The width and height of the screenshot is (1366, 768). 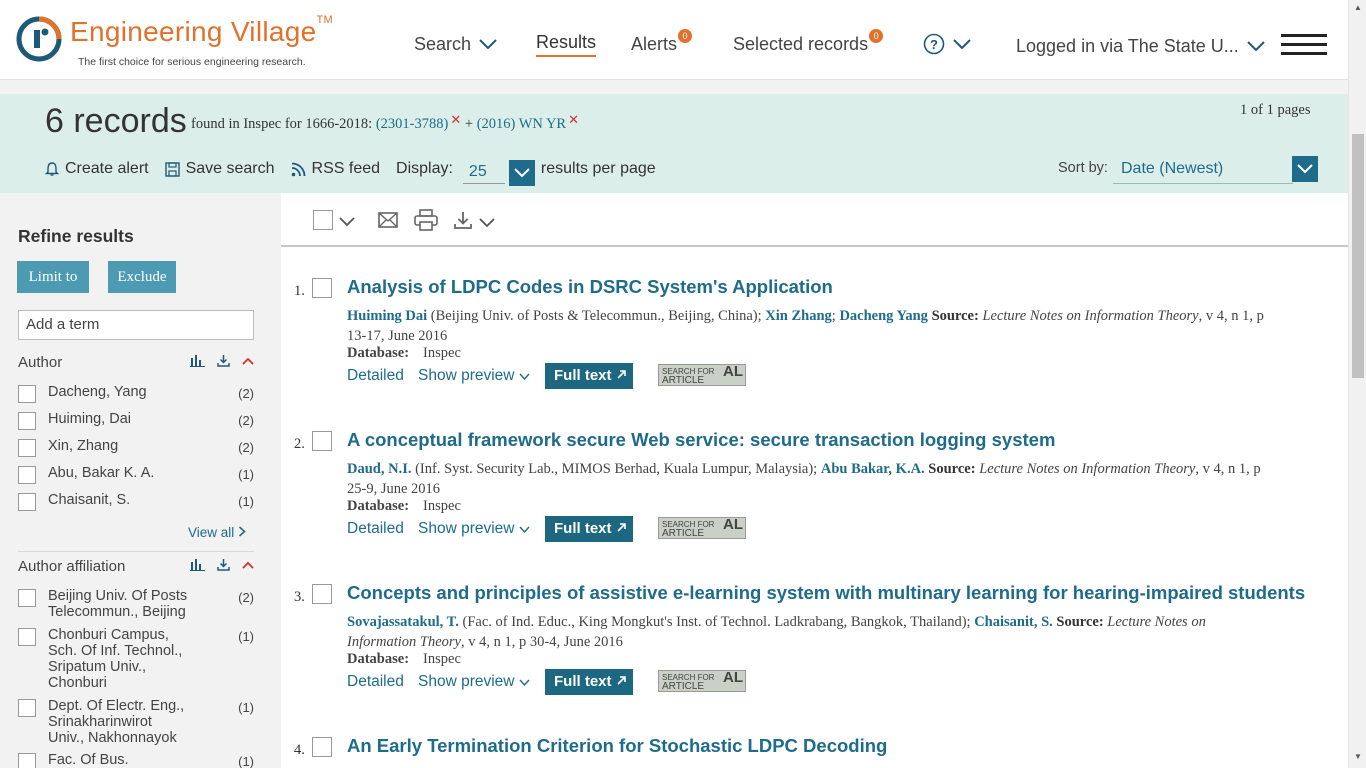 I want to click on mail-icon, so click(x=388, y=220).